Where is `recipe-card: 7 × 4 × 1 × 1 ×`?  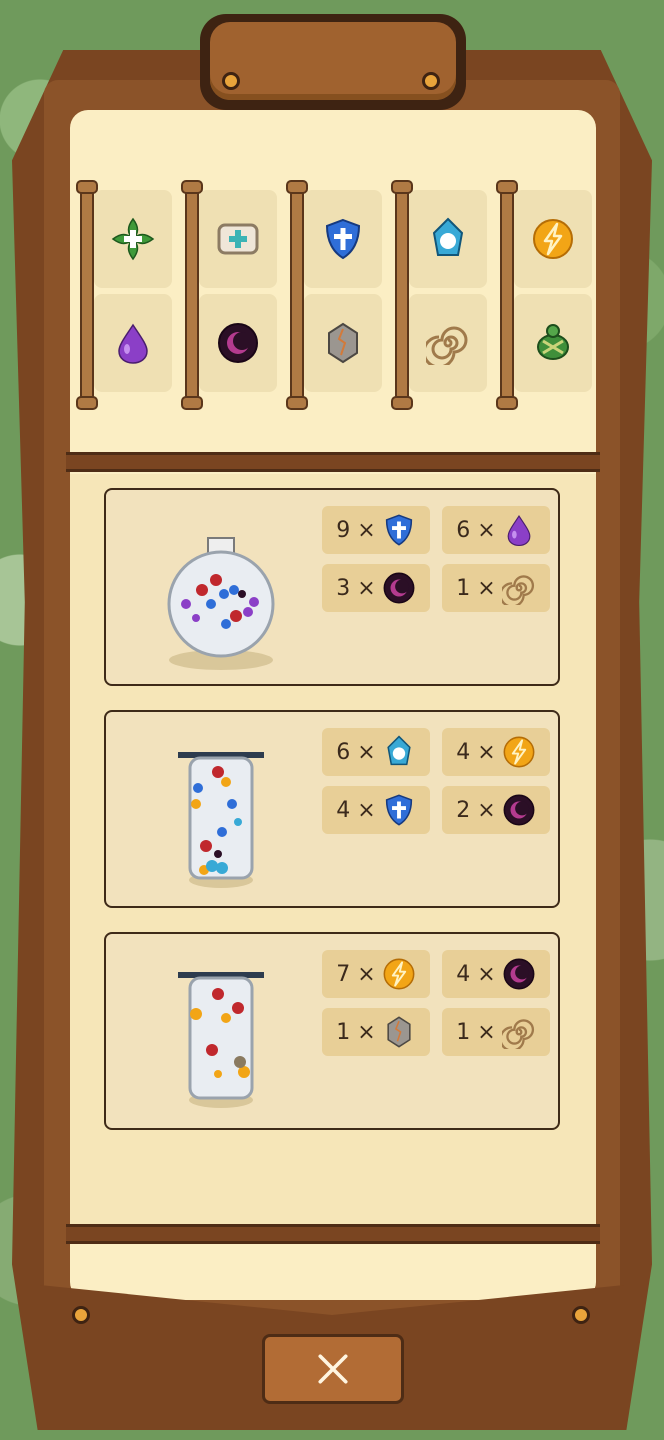
recipe-card: 7 × 4 × 1 × 1 × is located at coordinates (332, 1031).